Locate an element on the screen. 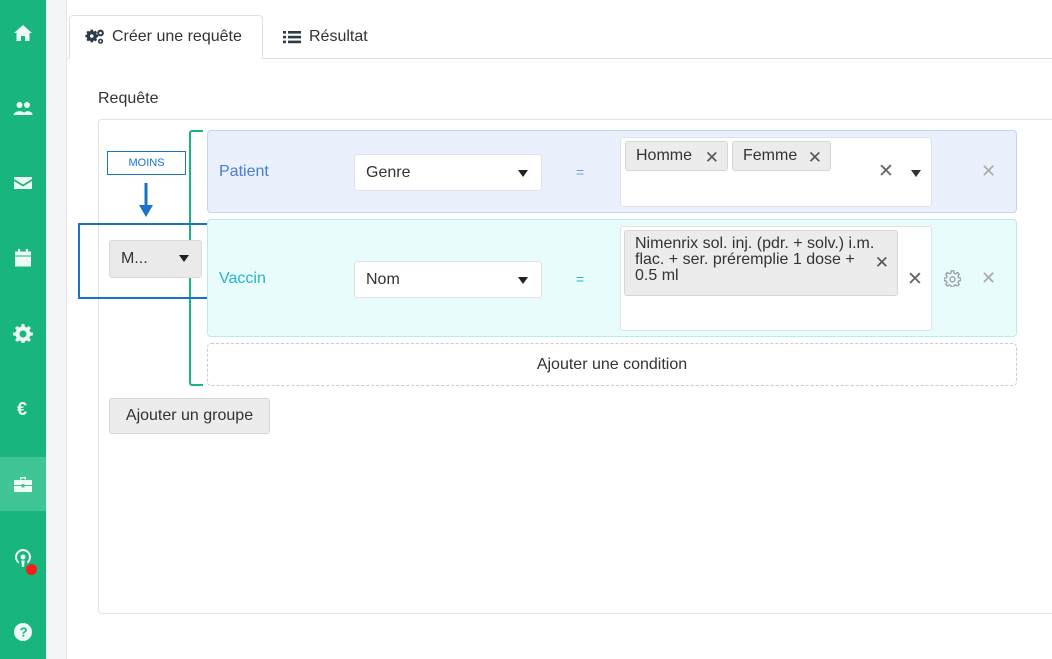  sidebar-item-messages is located at coordinates (23, 183).